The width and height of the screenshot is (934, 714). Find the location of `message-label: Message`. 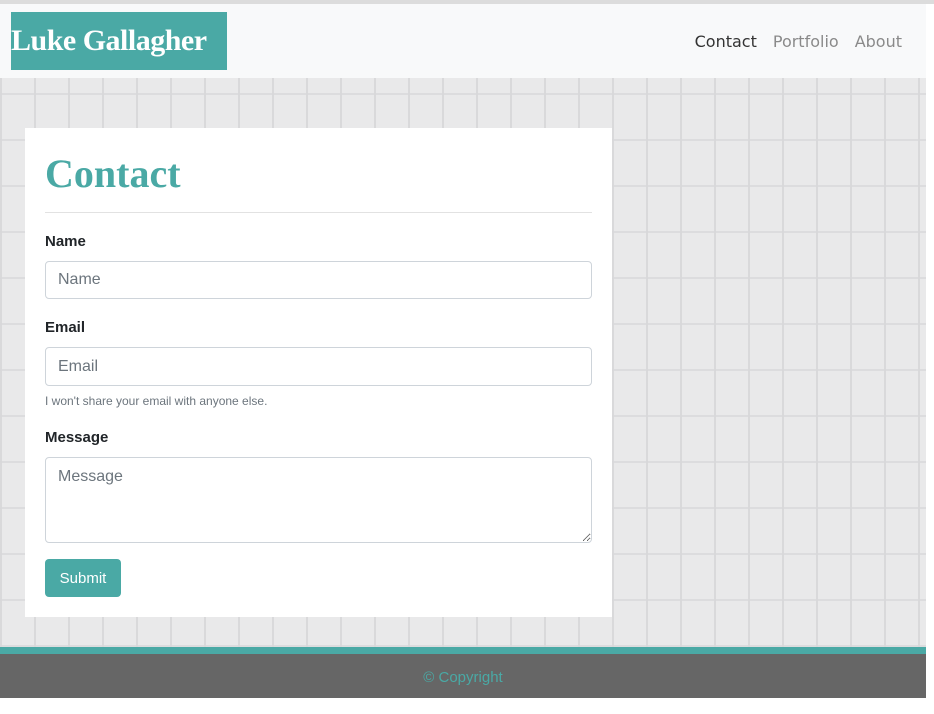

message-label: Message is located at coordinates (77, 437).